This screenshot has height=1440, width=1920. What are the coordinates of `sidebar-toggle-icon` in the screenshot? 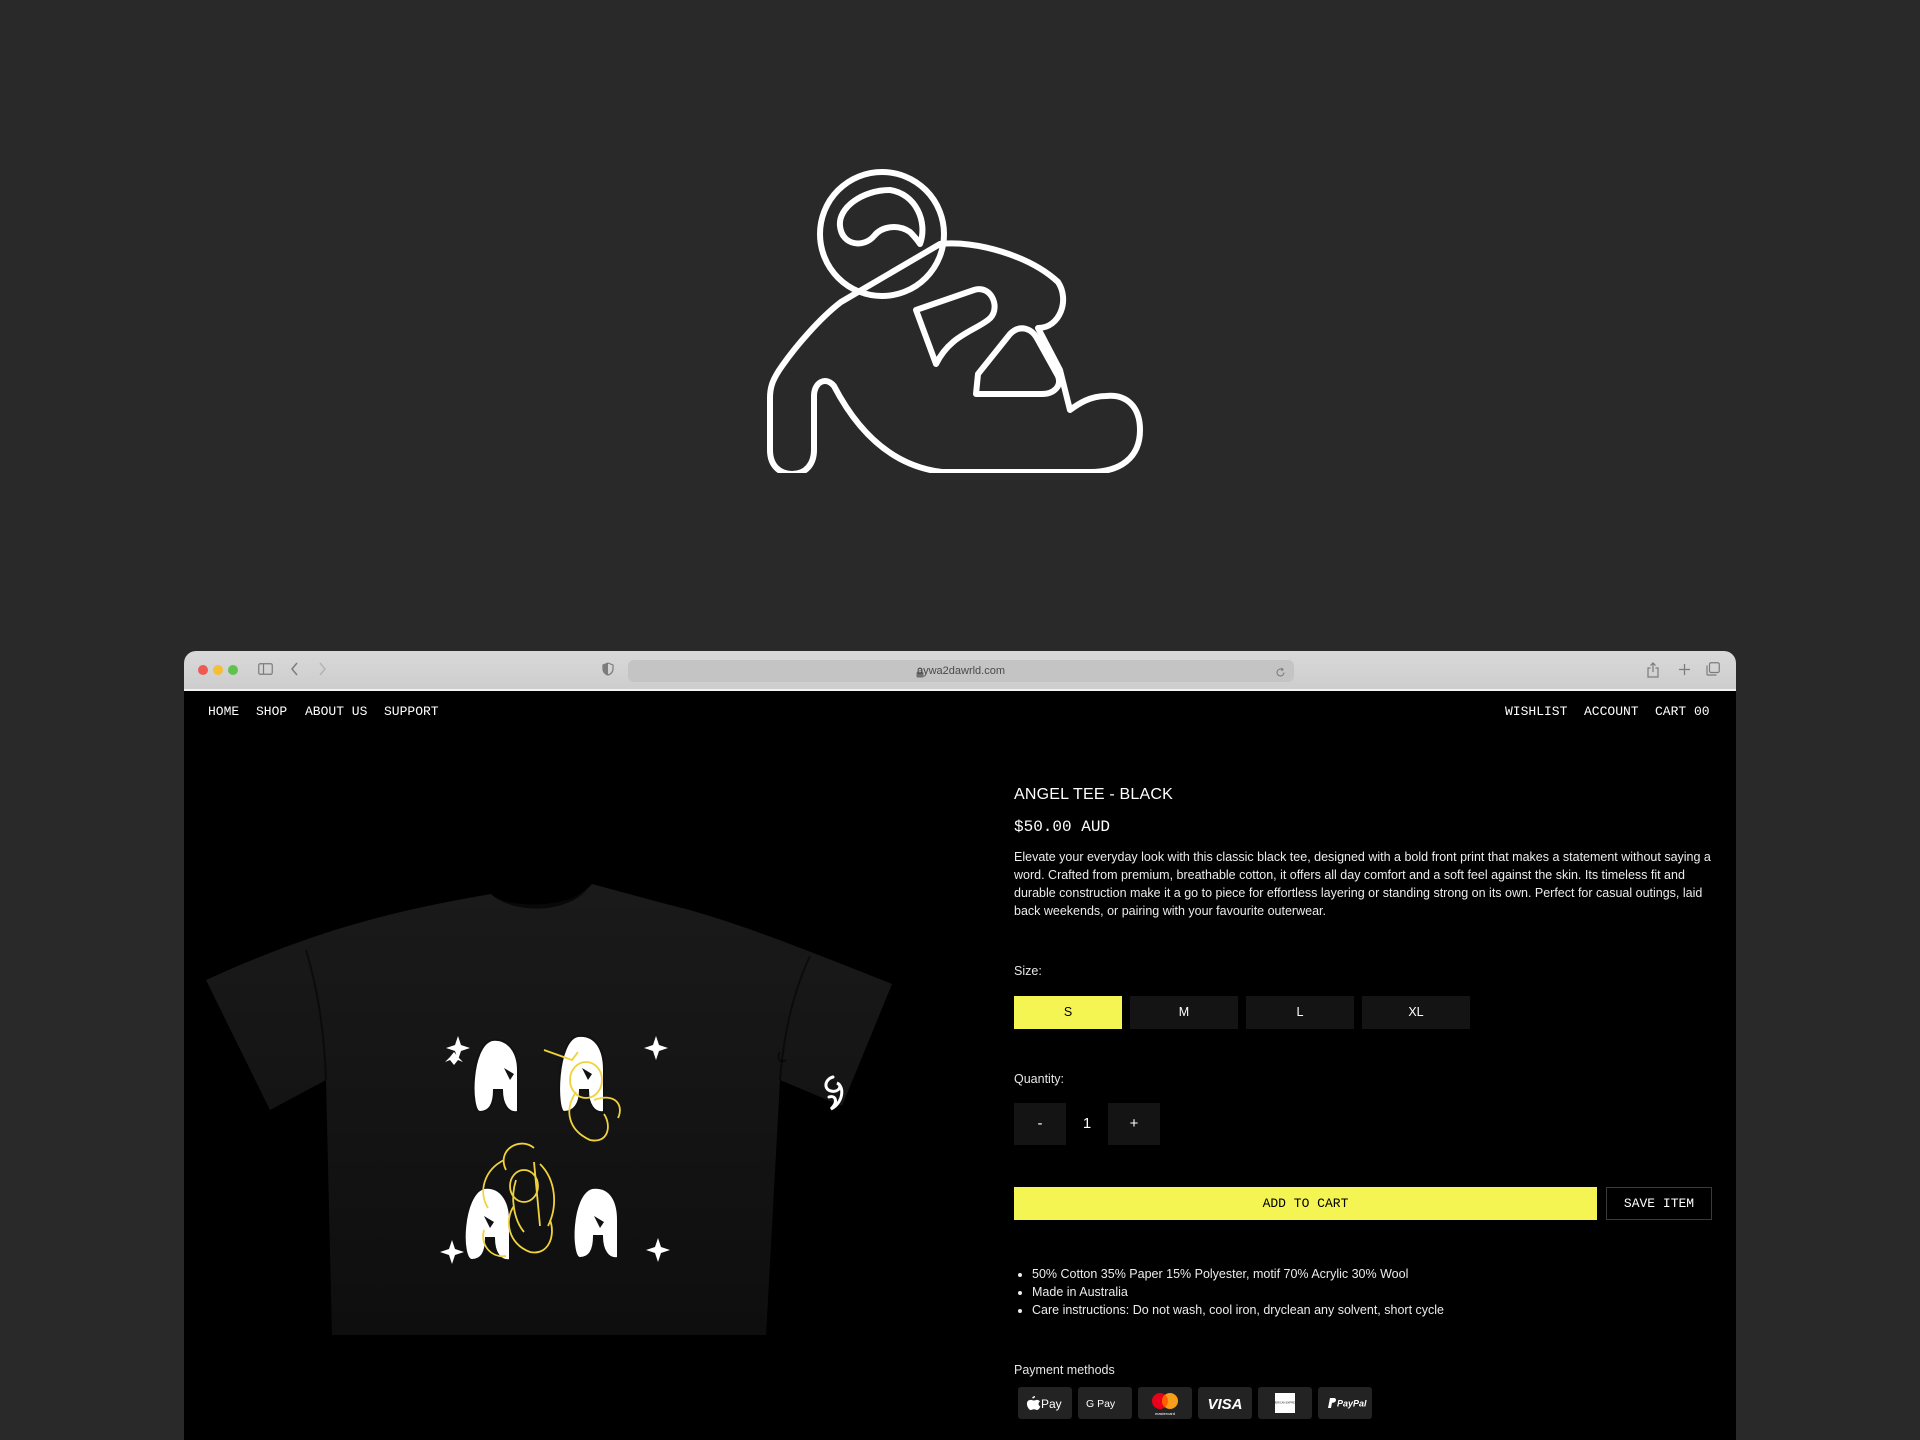 It's located at (265, 670).